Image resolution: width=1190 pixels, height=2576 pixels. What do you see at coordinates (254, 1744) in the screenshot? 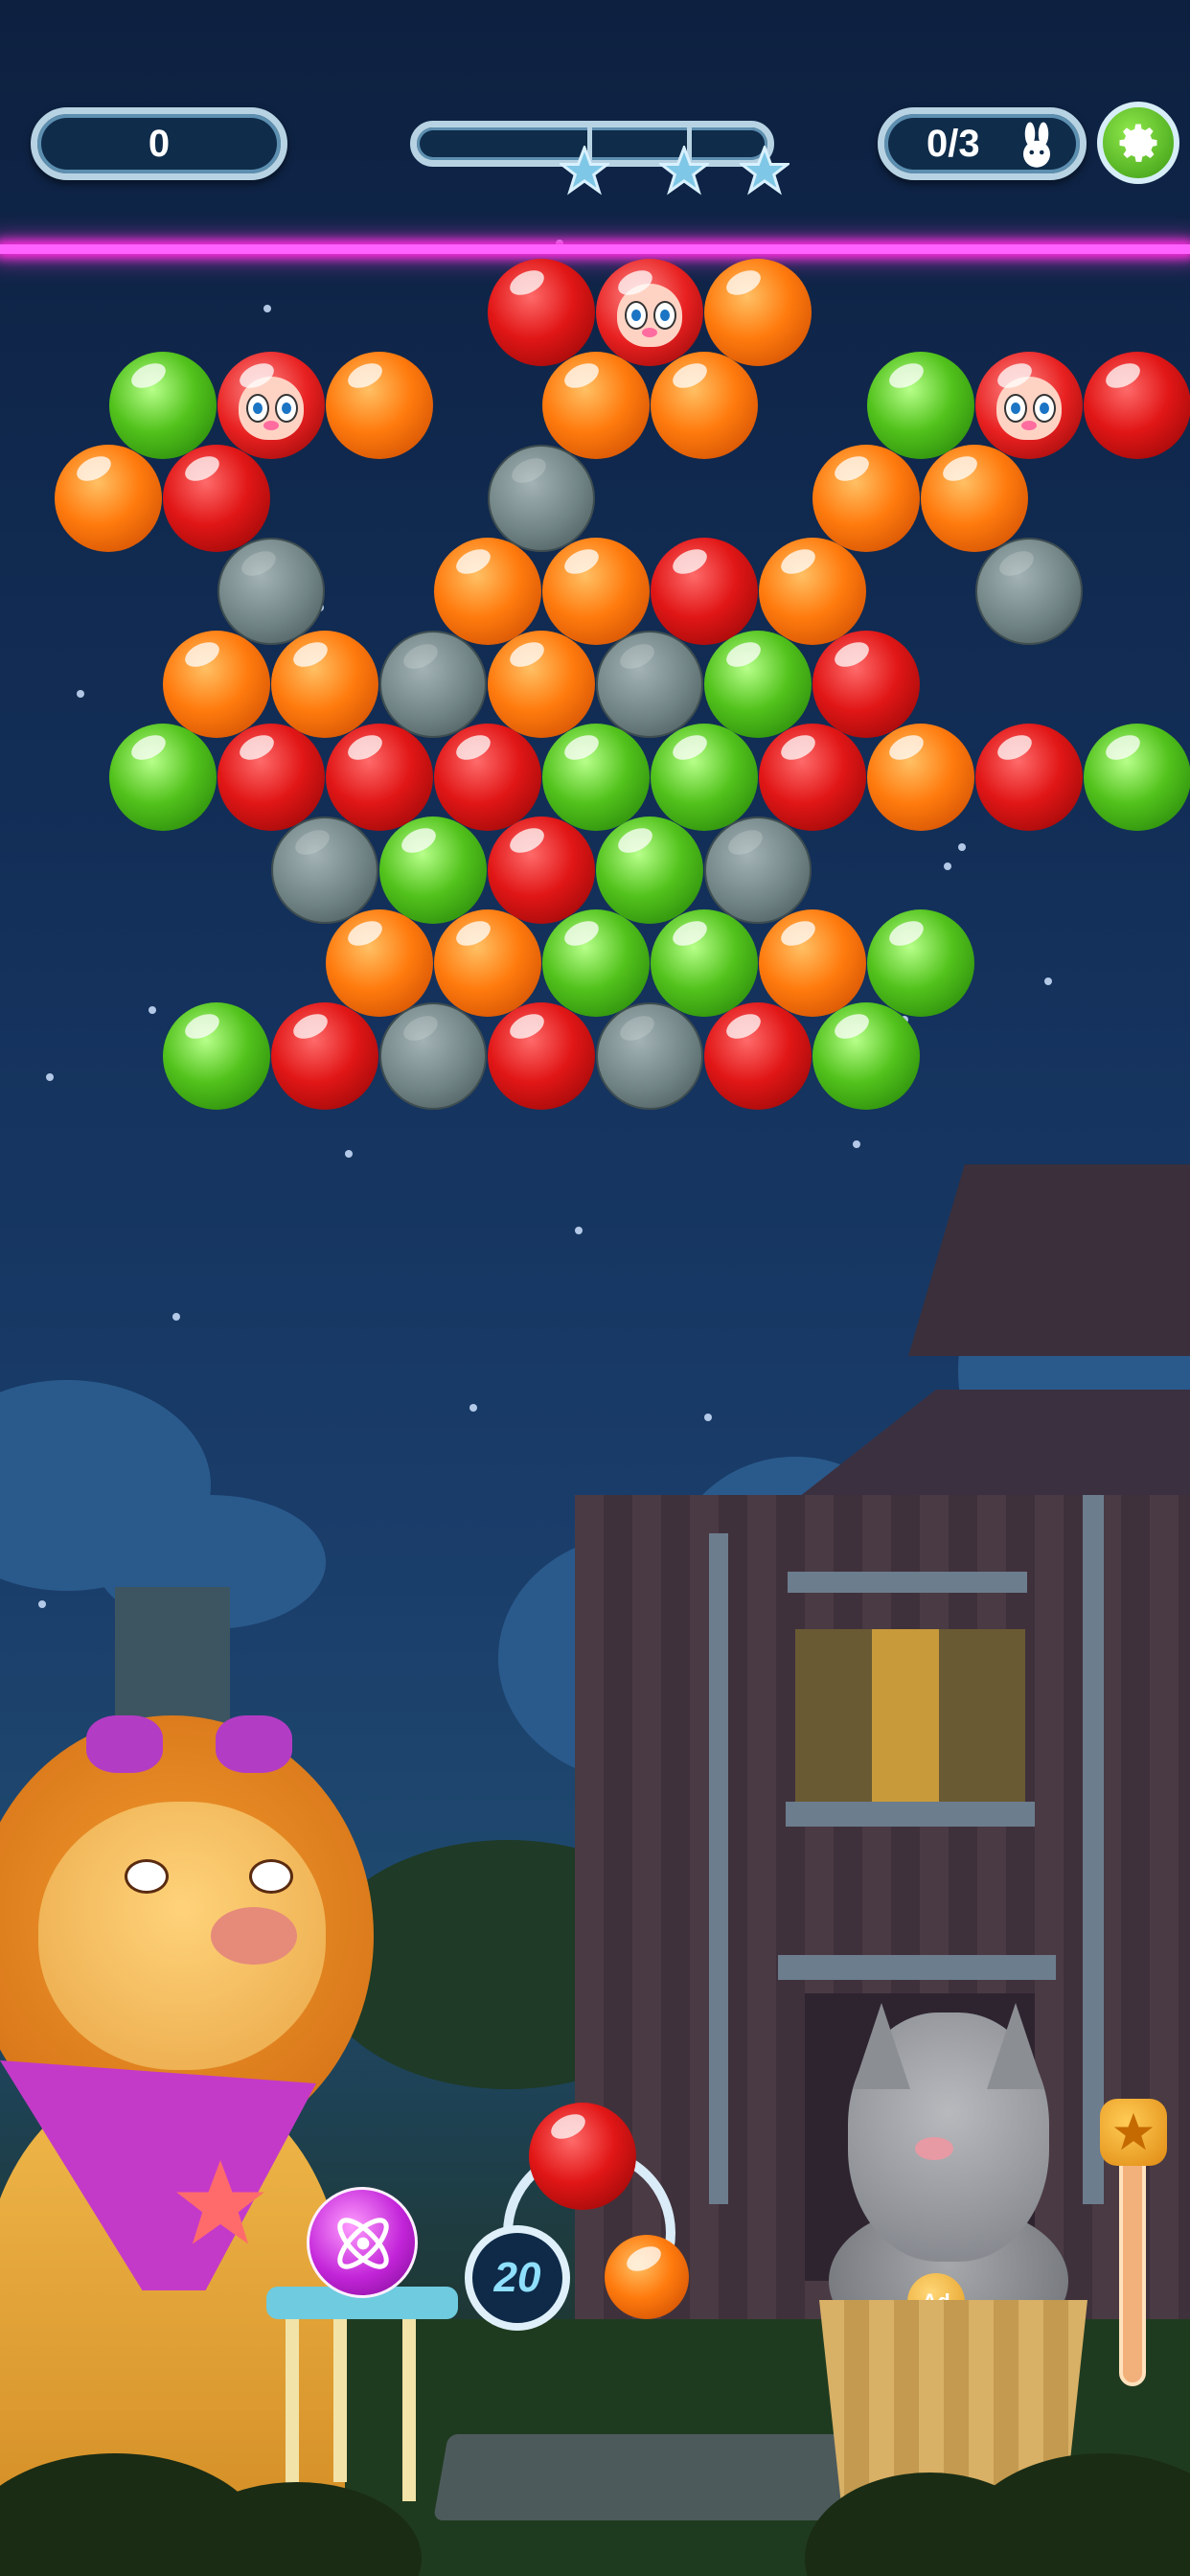
I see `lion-bow` at bounding box center [254, 1744].